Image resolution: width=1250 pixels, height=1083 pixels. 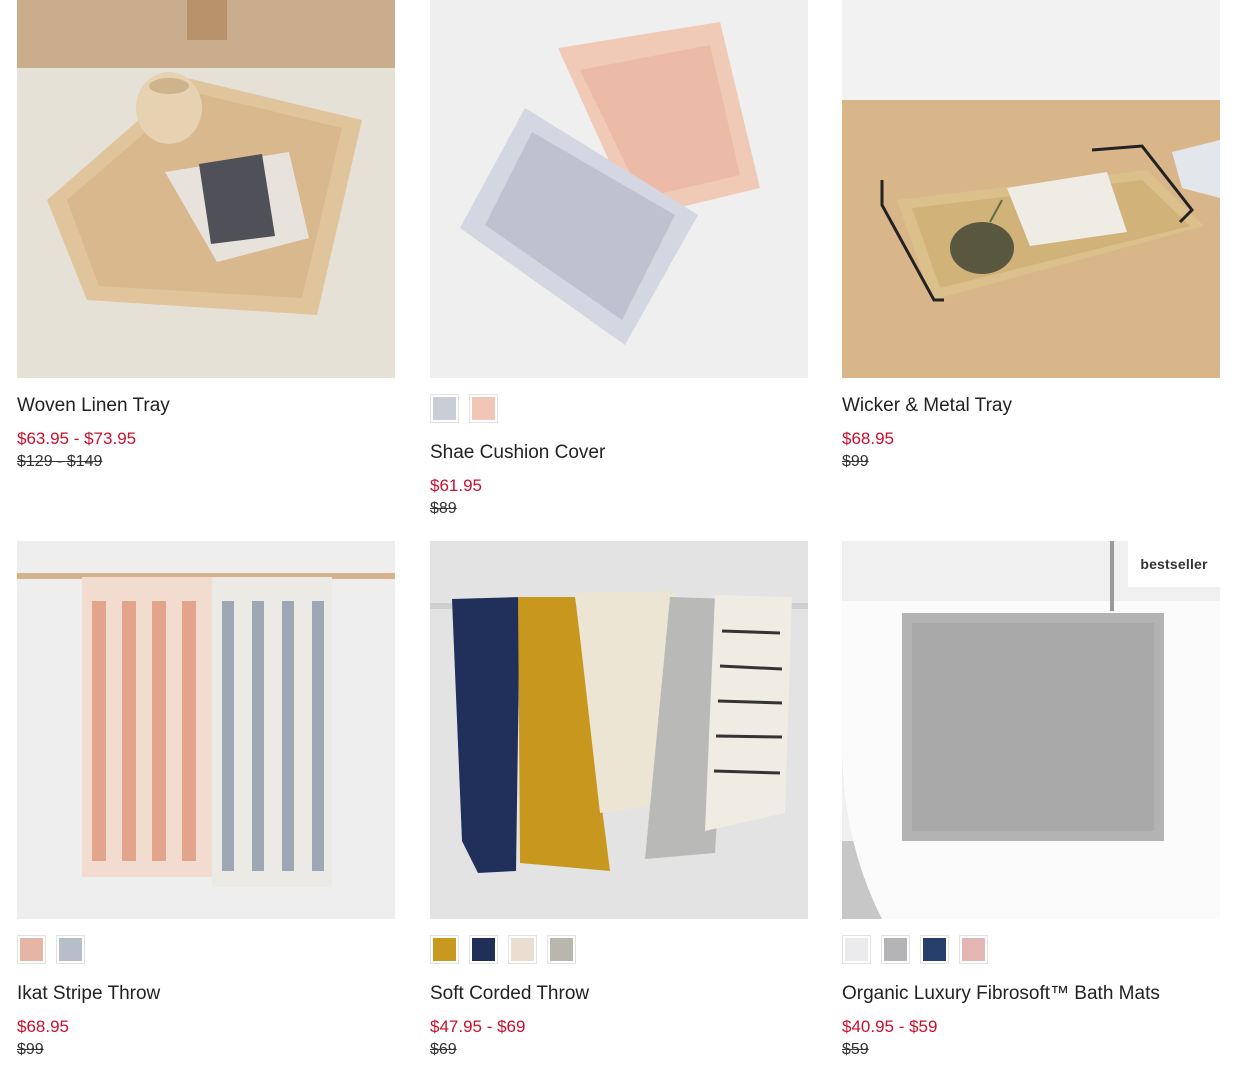 I want to click on original-price: $89, so click(x=443, y=508).